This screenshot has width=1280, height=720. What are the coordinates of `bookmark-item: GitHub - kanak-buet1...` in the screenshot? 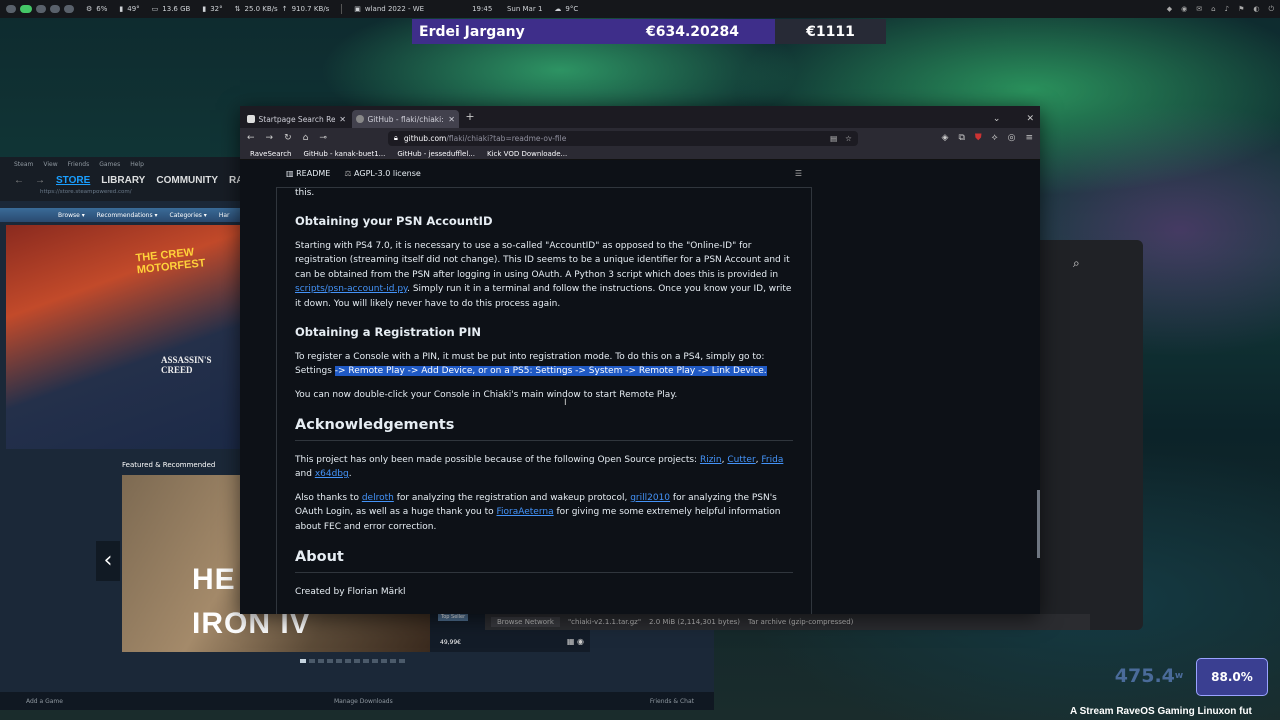 It's located at (345, 154).